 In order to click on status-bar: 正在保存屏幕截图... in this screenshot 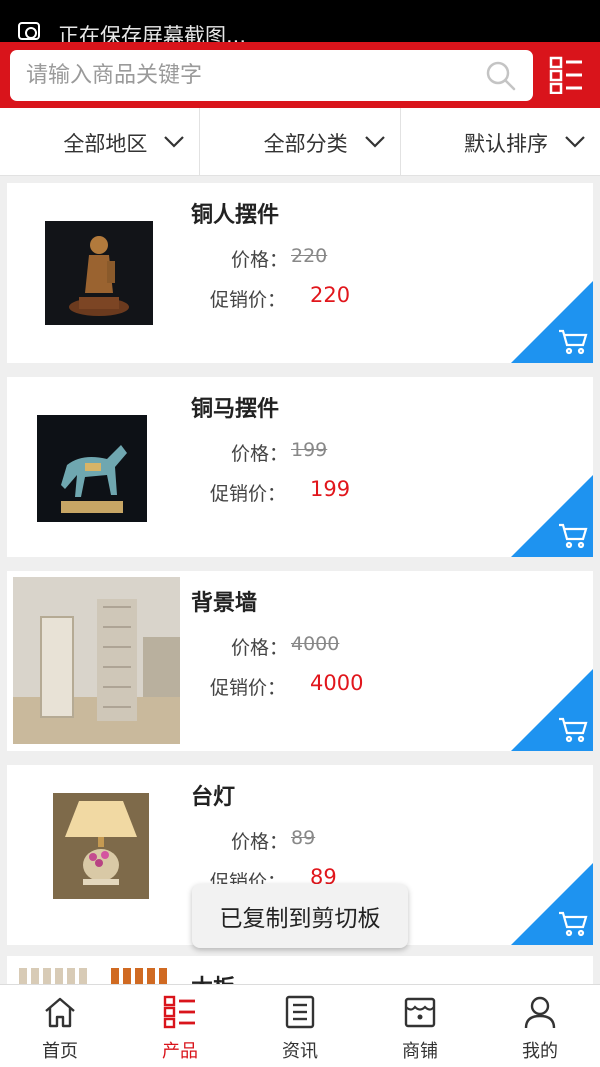, I will do `click(300, 24)`.